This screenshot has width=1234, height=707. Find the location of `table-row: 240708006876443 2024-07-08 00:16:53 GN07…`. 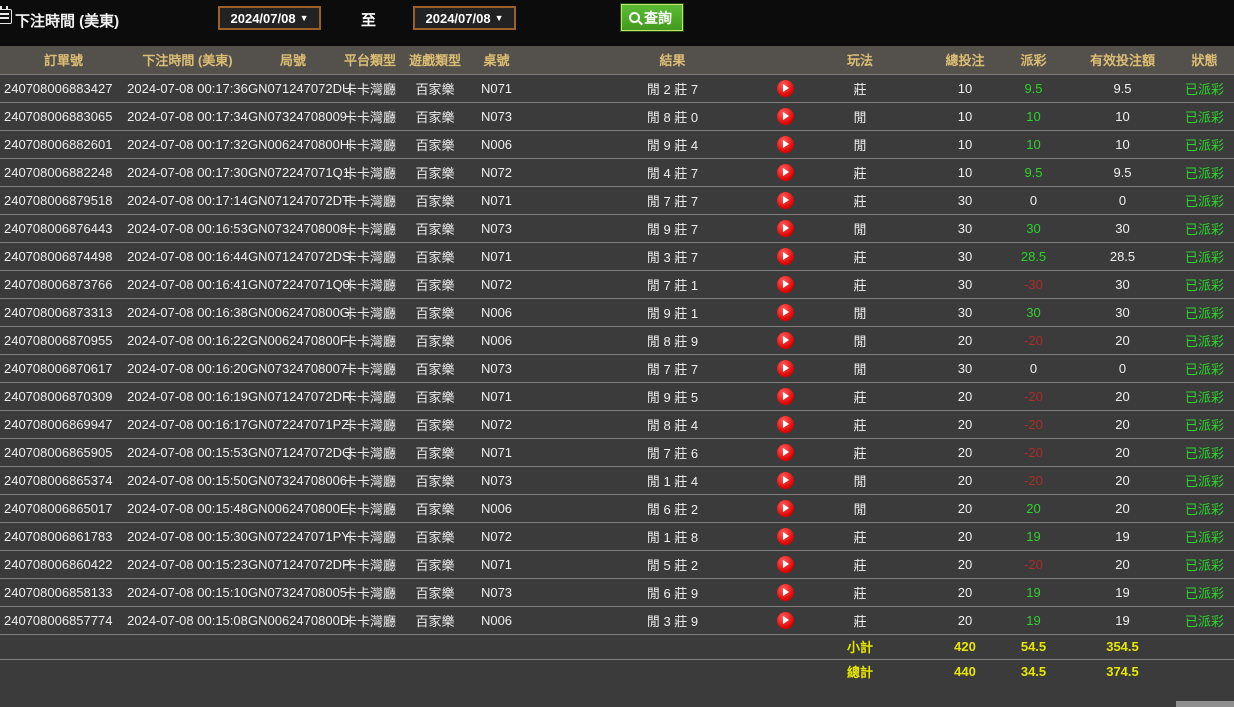

table-row: 240708006876443 2024-07-08 00:16:53 GN07… is located at coordinates (617, 227).